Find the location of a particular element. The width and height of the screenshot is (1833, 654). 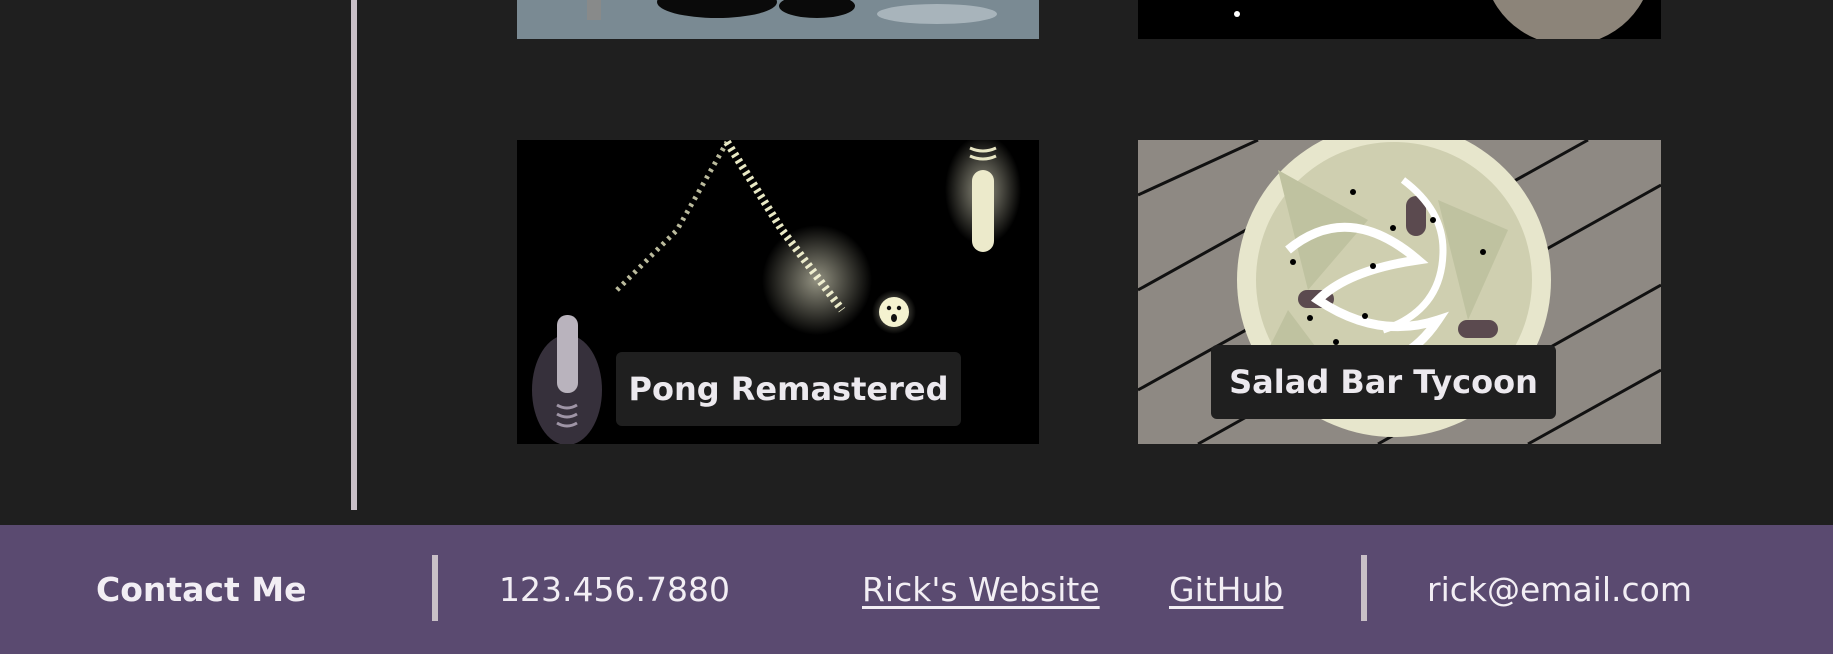

website-link: Rick's Website is located at coordinates (981, 589).